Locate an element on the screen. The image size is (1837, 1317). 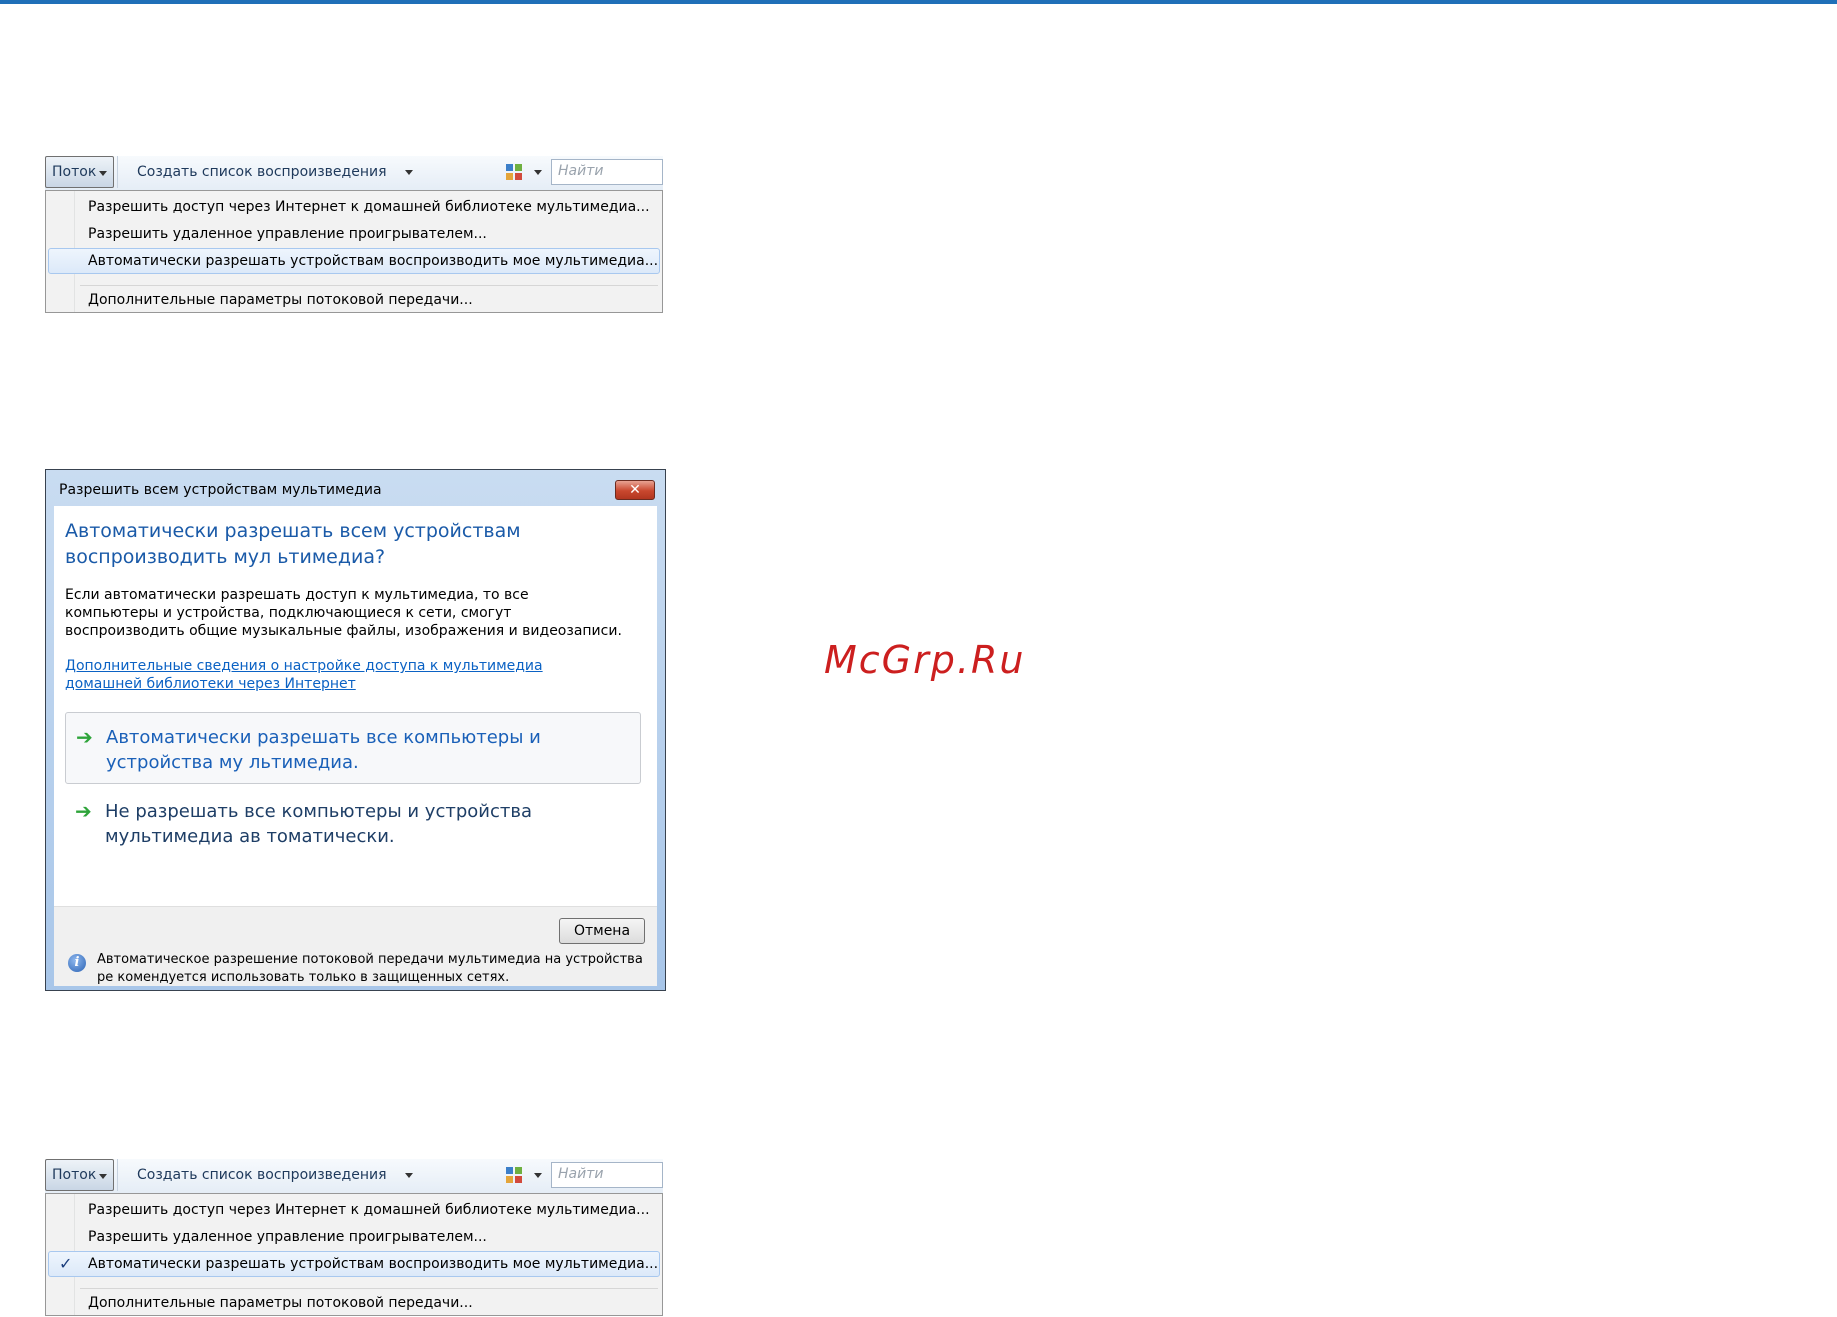
cancel-button: Отмена is located at coordinates (602, 931).